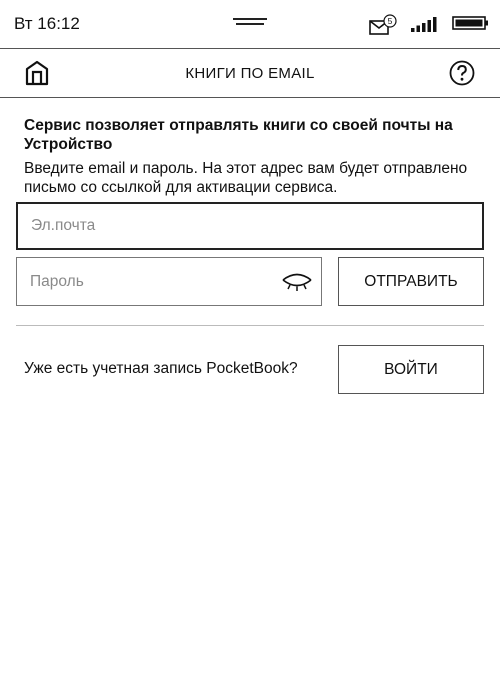 Image resolution: width=500 pixels, height=675 pixels. Describe the element at coordinates (161, 368) in the screenshot. I see `account-question: Уже есть учетная запись PocketBook?` at that location.